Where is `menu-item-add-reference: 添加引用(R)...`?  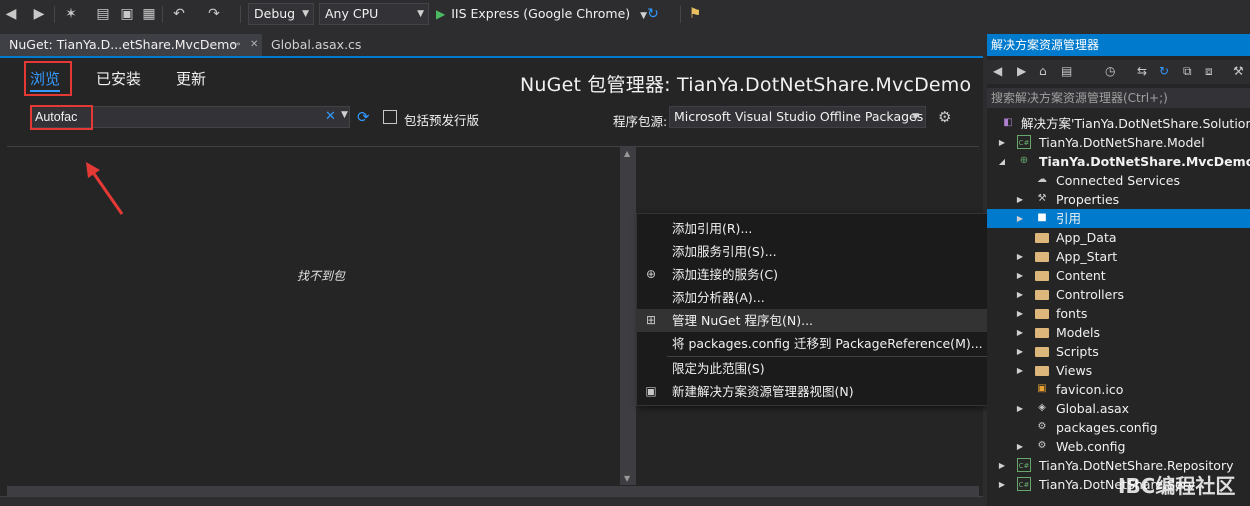 menu-item-add-reference: 添加引用(R)... is located at coordinates (829, 228).